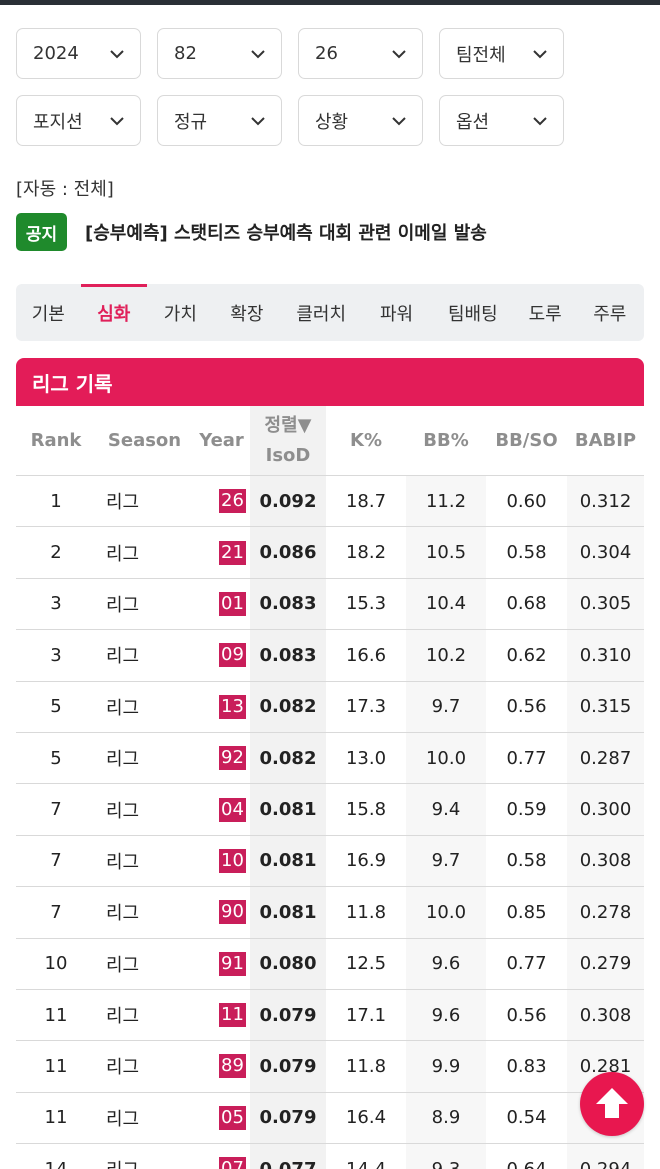 This screenshot has height=1169, width=660. Describe the element at coordinates (232, 706) in the screenshot. I see `year-badge: 13` at that location.